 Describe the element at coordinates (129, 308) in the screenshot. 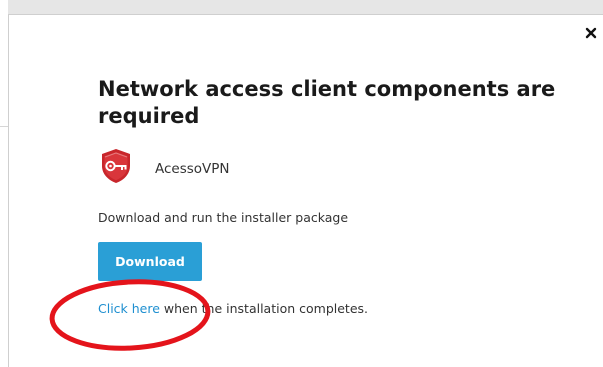

I see `click-here-link: Click here` at that location.